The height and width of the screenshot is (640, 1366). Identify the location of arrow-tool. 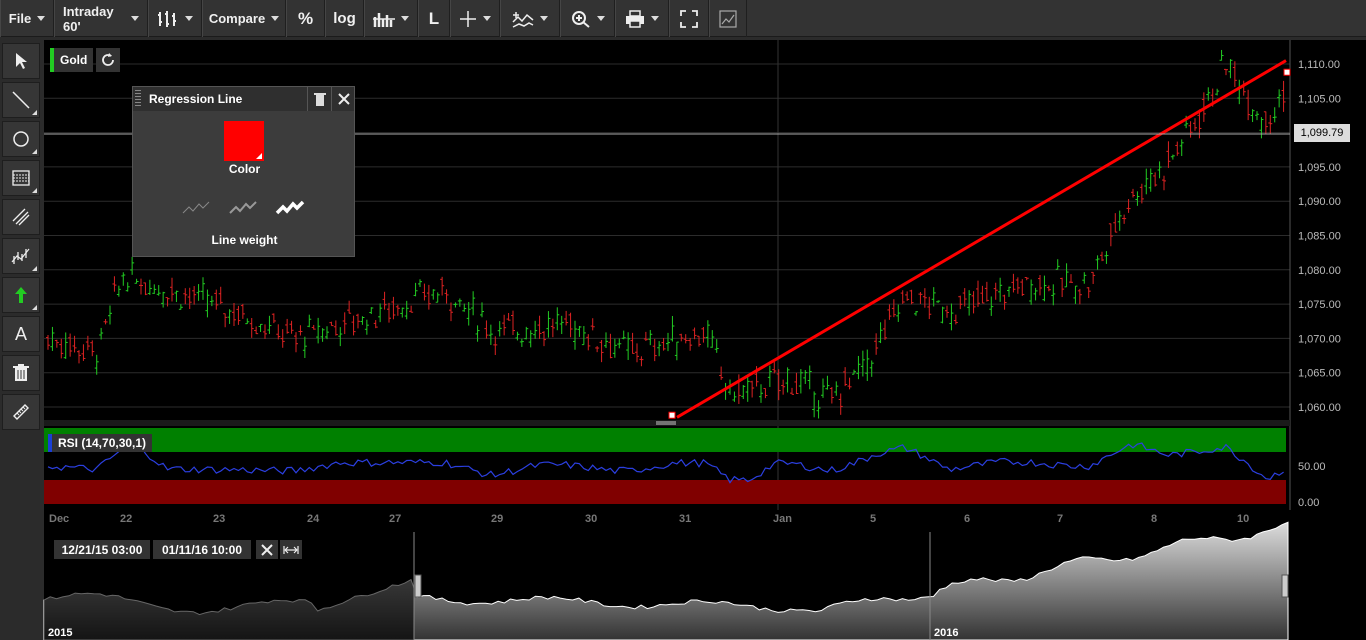
(21, 295).